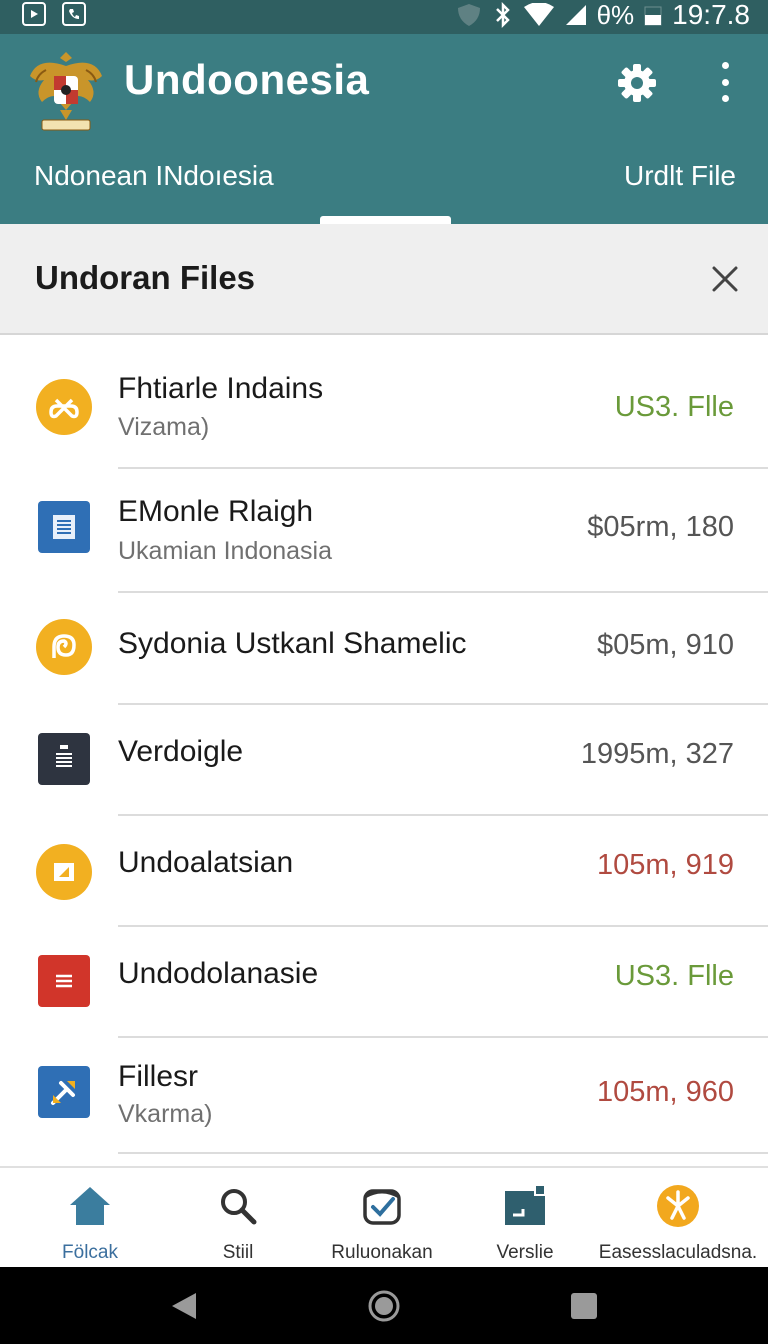 The height and width of the screenshot is (1344, 768). What do you see at coordinates (384, 17) in the screenshot?
I see `status-bar: θ% 19:7.8` at bounding box center [384, 17].